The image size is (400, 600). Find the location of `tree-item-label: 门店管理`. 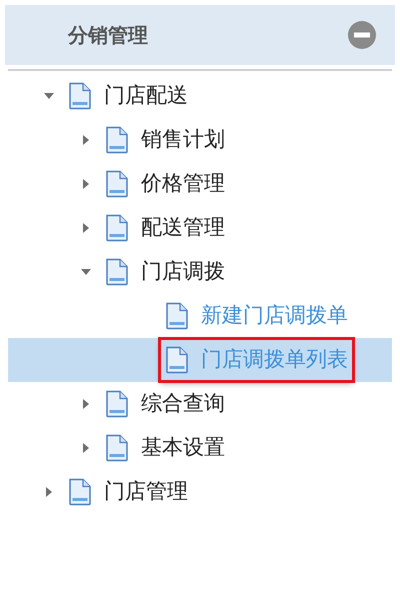

tree-item-label: 门店管理 is located at coordinates (146, 492).